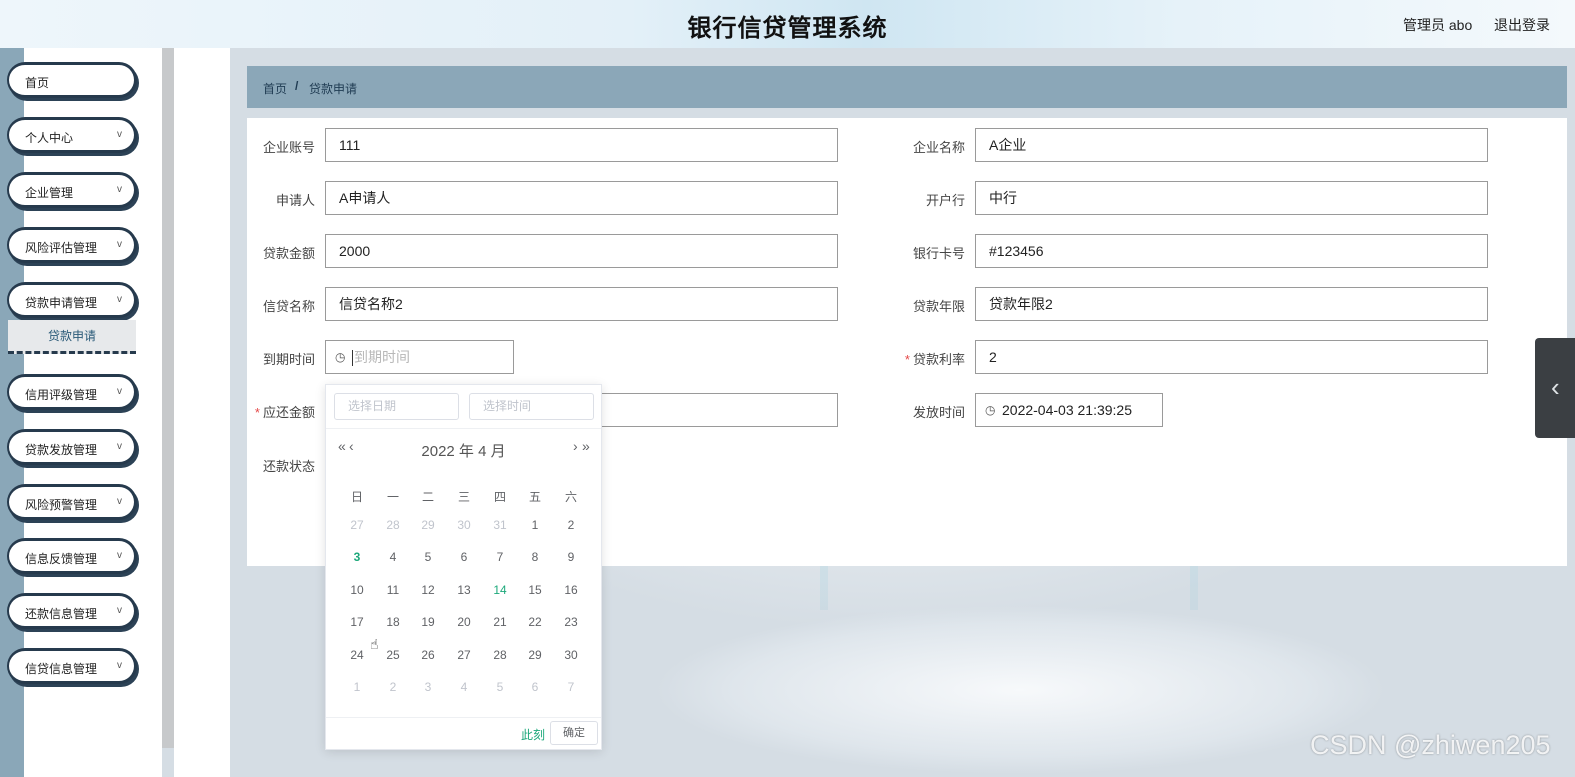 The height and width of the screenshot is (777, 1575). What do you see at coordinates (500, 525) in the screenshot?
I see `calendar-day: 31` at bounding box center [500, 525].